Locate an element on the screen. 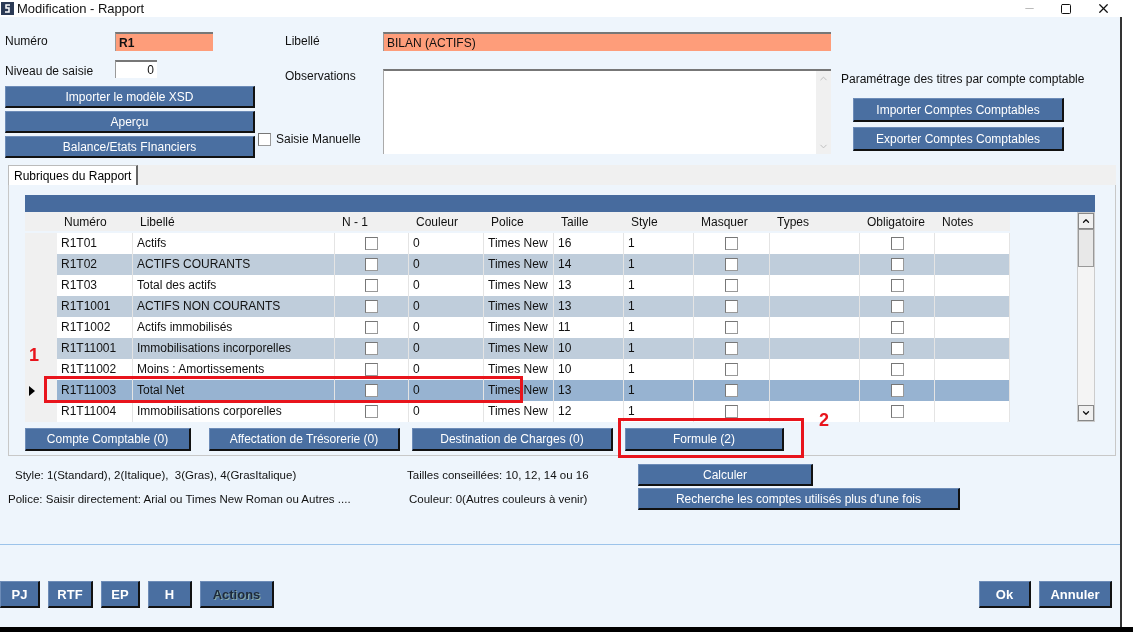 The width and height of the screenshot is (1133, 632). action-button: Exporter Comptes Comptables is located at coordinates (958, 139).